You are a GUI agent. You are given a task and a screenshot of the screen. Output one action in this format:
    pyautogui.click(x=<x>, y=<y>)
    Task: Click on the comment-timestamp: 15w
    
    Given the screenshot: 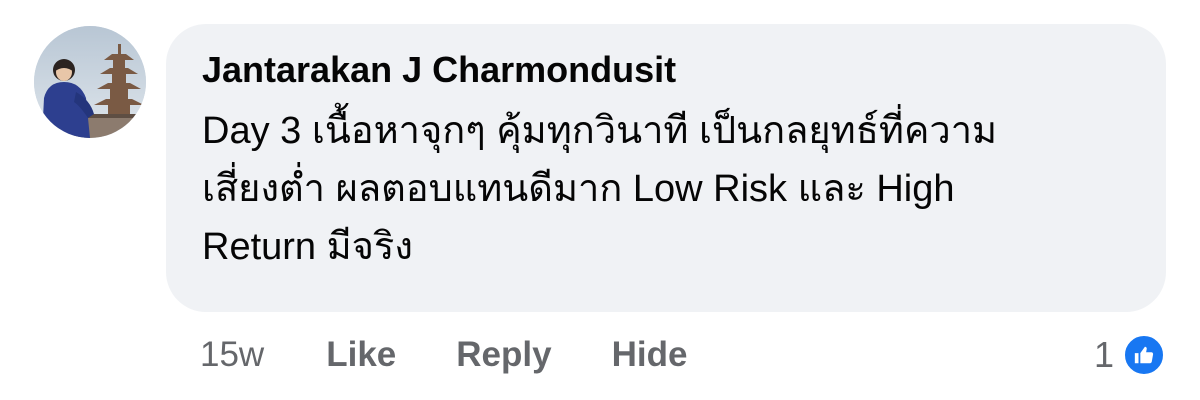 What is the action you would take?
    pyautogui.click(x=232, y=355)
    